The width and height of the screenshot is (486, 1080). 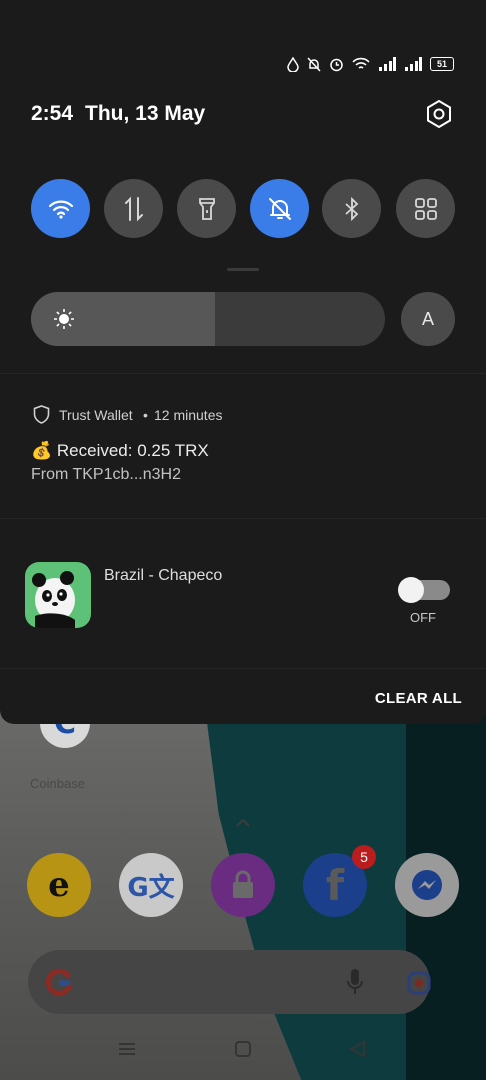 What do you see at coordinates (64, 319) in the screenshot?
I see `sun-icon` at bounding box center [64, 319].